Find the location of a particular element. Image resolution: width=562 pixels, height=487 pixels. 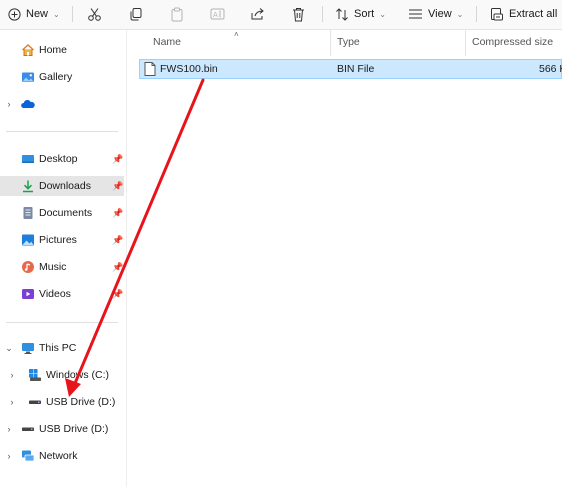

document-icon is located at coordinates (28, 213).